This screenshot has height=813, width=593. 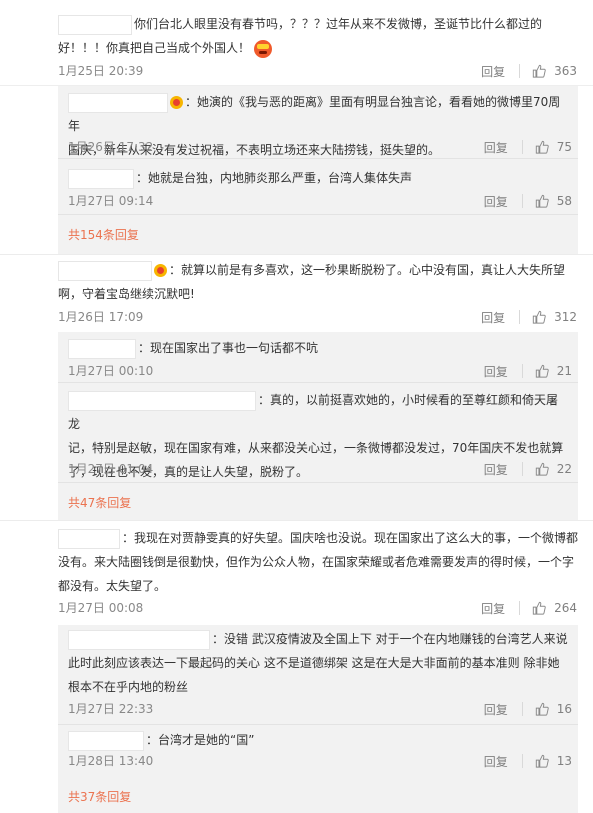 What do you see at coordinates (128, 687) in the screenshot?
I see `reply-line: 根本不在乎内地的粉丝` at bounding box center [128, 687].